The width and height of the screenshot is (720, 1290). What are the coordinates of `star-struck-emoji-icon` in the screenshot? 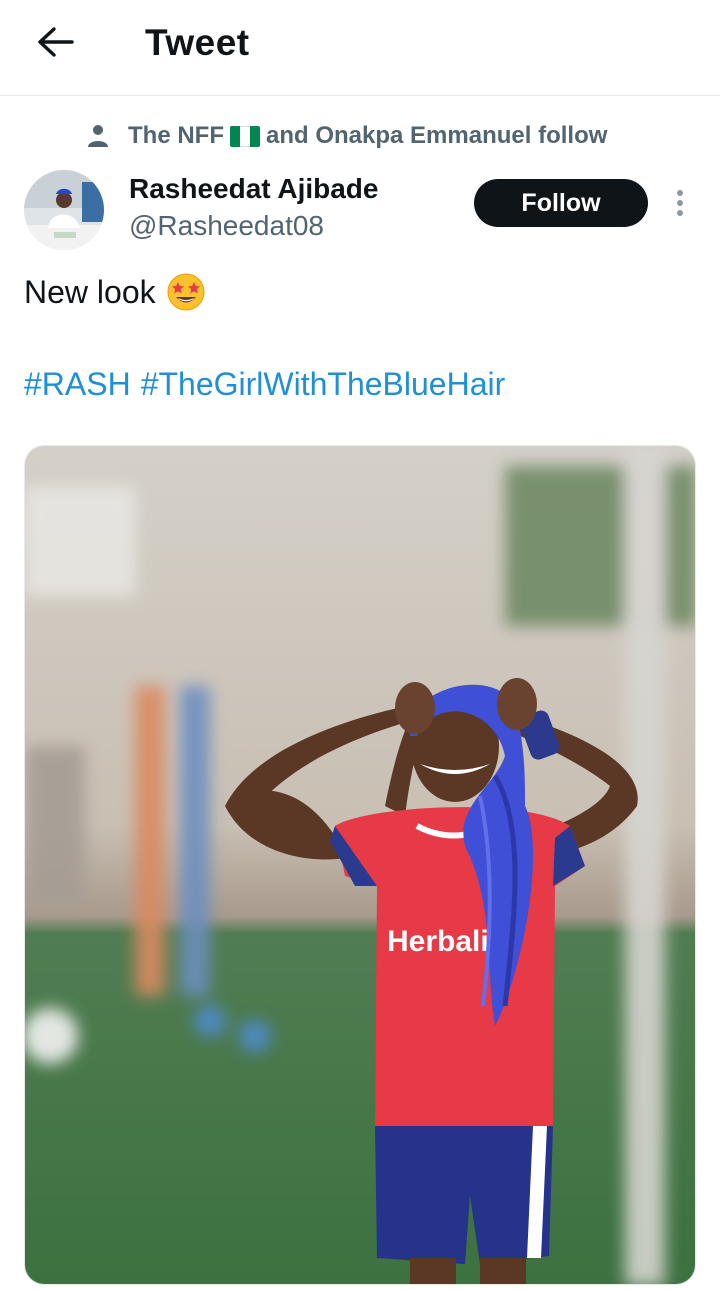 It's located at (186, 292).